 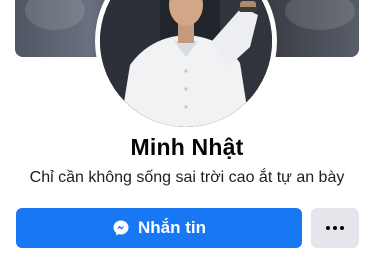 I want to click on message-button: Nhắn tin, so click(x=159, y=228).